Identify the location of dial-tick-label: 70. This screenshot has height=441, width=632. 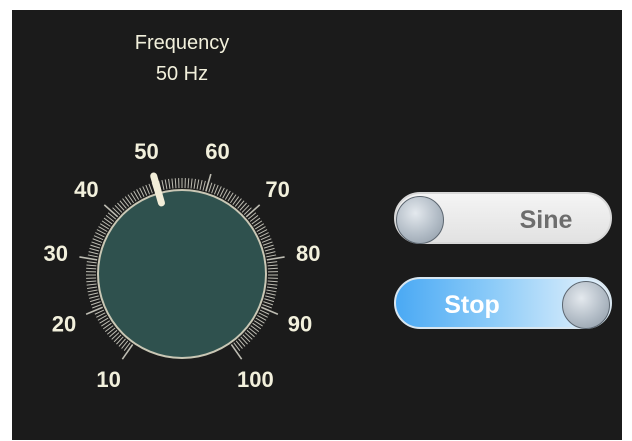
(277, 189).